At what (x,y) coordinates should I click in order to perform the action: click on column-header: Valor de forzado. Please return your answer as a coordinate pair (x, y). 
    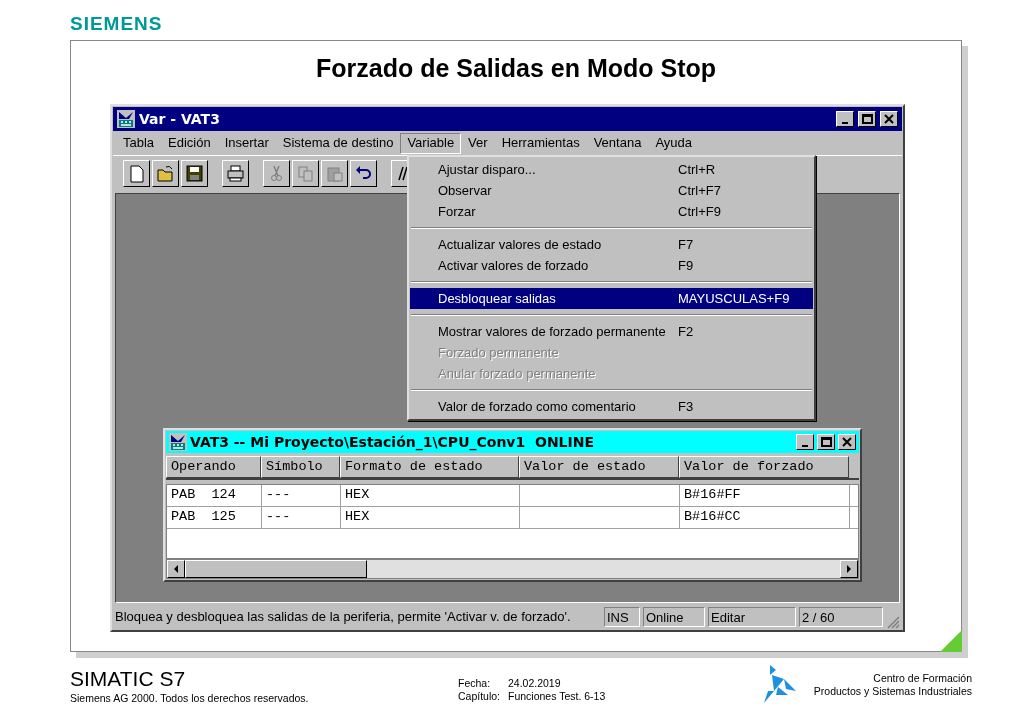
    Looking at the image, I should click on (764, 467).